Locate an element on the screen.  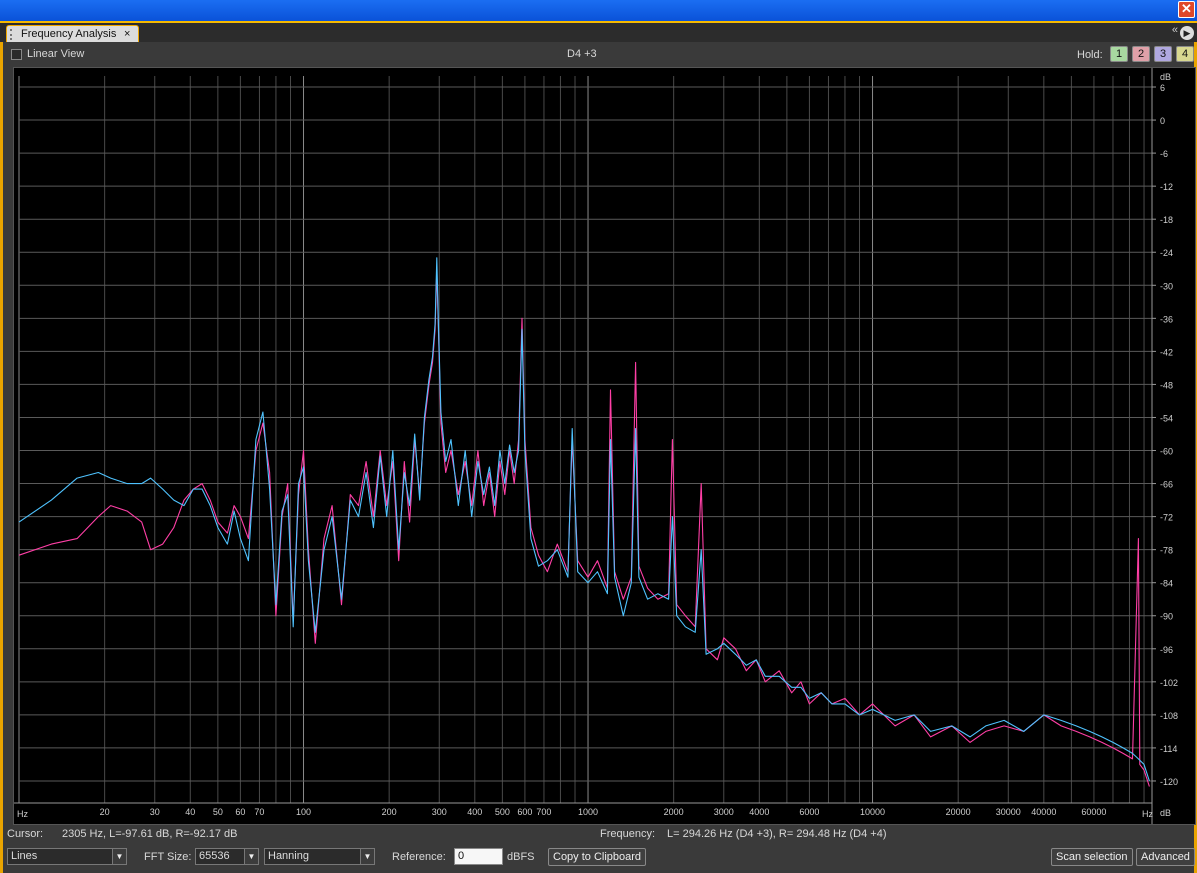
advanced-button: Advanced is located at coordinates (1165, 857).